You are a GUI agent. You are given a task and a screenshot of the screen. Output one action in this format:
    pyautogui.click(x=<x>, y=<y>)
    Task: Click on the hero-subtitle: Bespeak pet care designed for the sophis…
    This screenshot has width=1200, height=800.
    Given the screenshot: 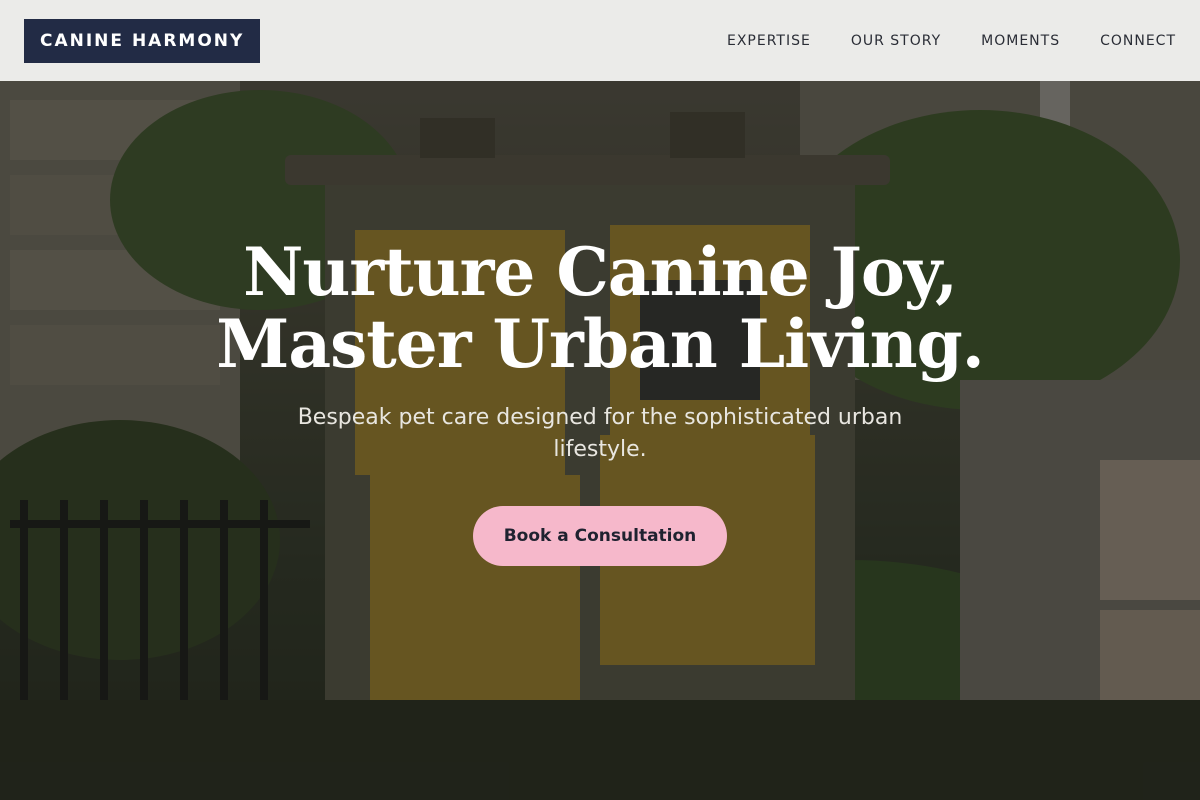 What is the action you would take?
    pyautogui.click(x=600, y=433)
    